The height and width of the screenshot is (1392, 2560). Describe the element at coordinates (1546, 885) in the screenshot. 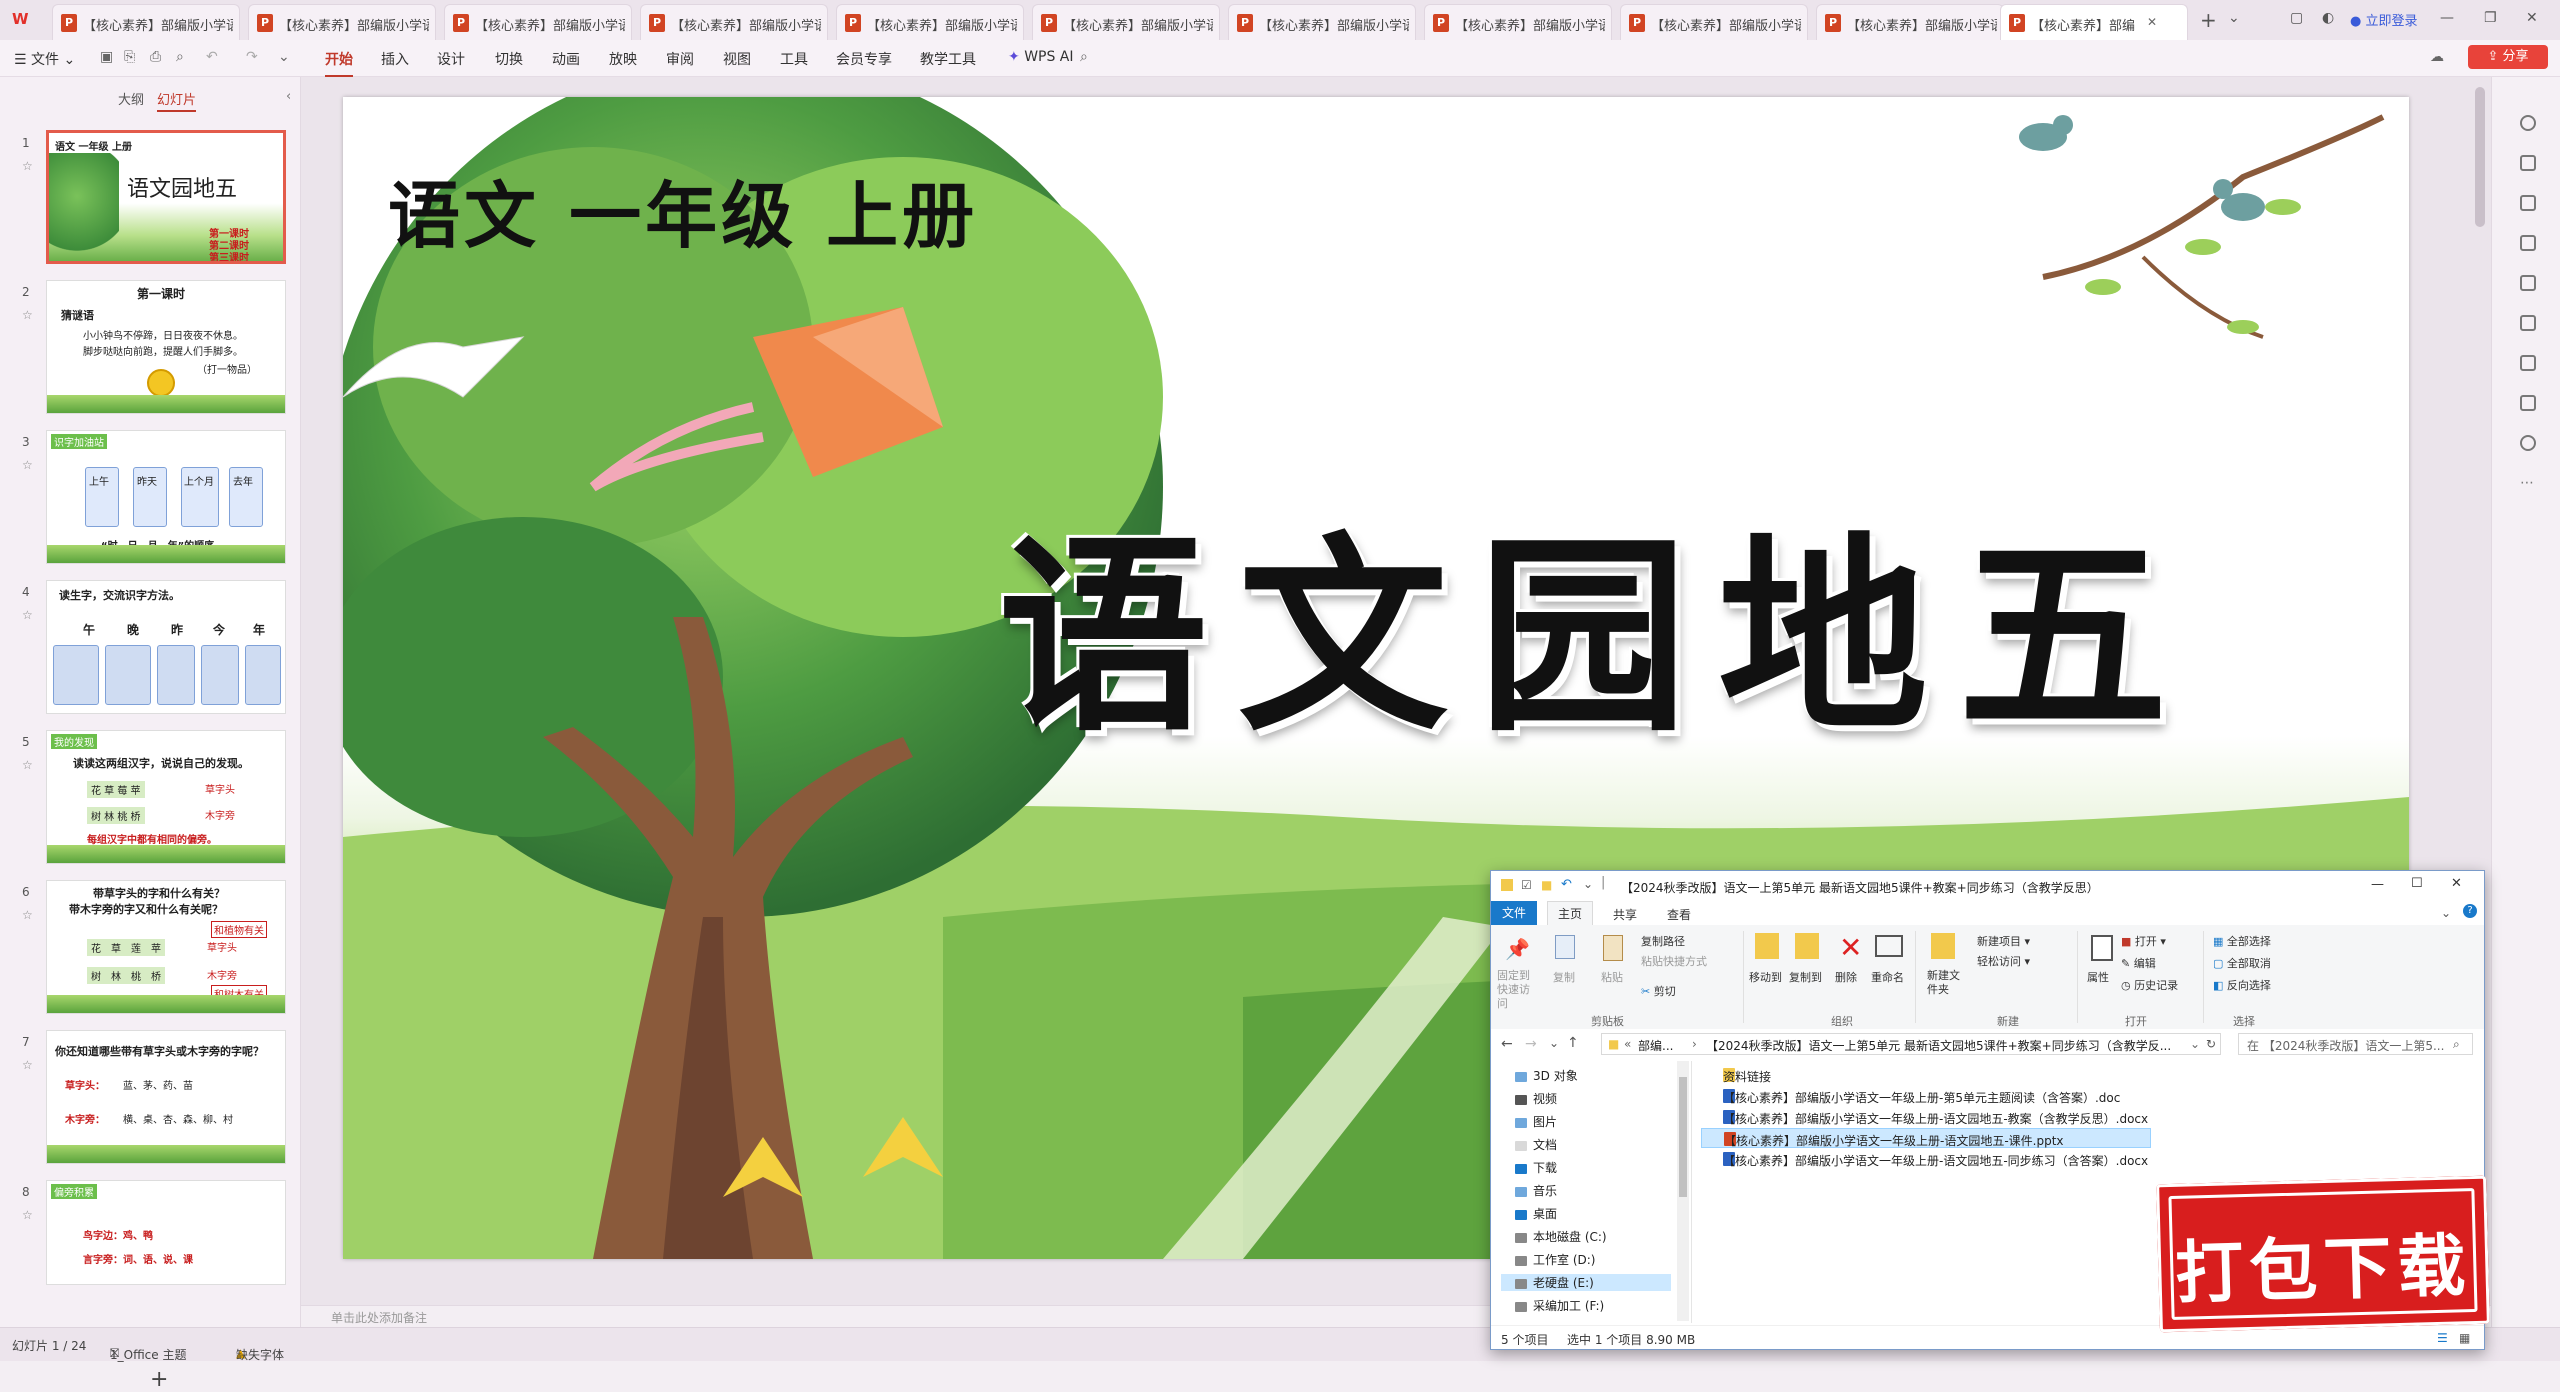

I see `new-folder-icon: ■` at that location.